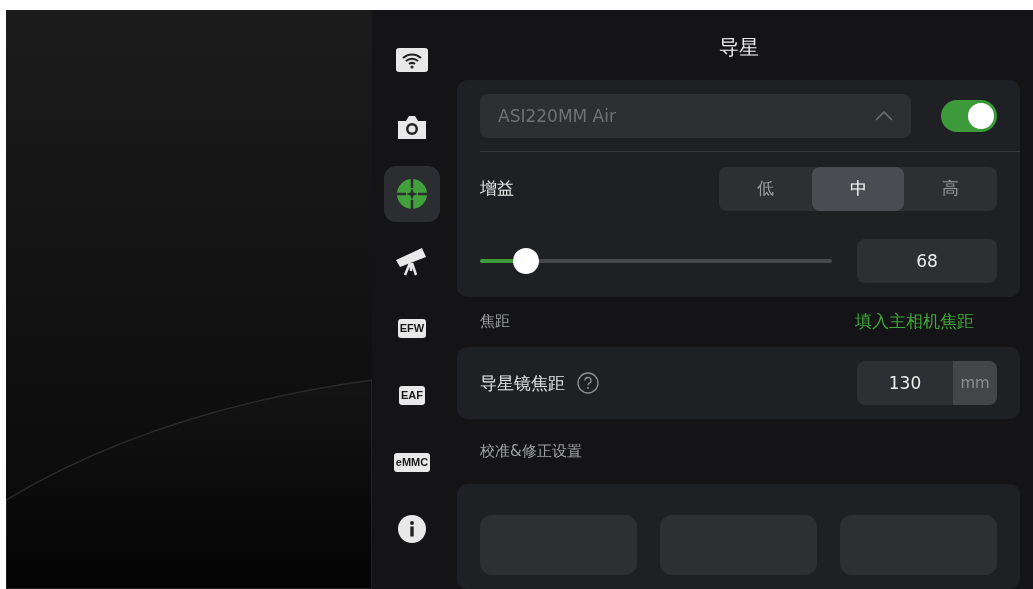  Describe the element at coordinates (412, 529) in the screenshot. I see `info-icon` at that location.